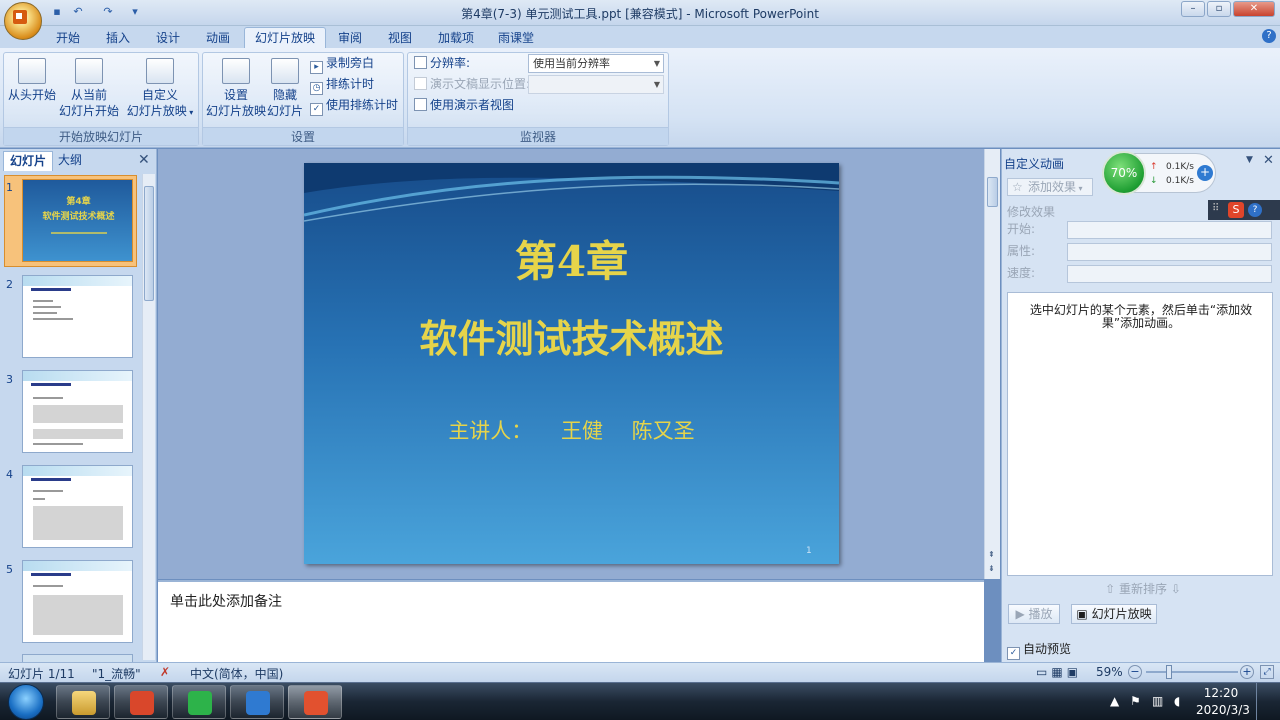  What do you see at coordinates (1043, 672) in the screenshot?
I see `normal-view-icon: ▭` at bounding box center [1043, 672].